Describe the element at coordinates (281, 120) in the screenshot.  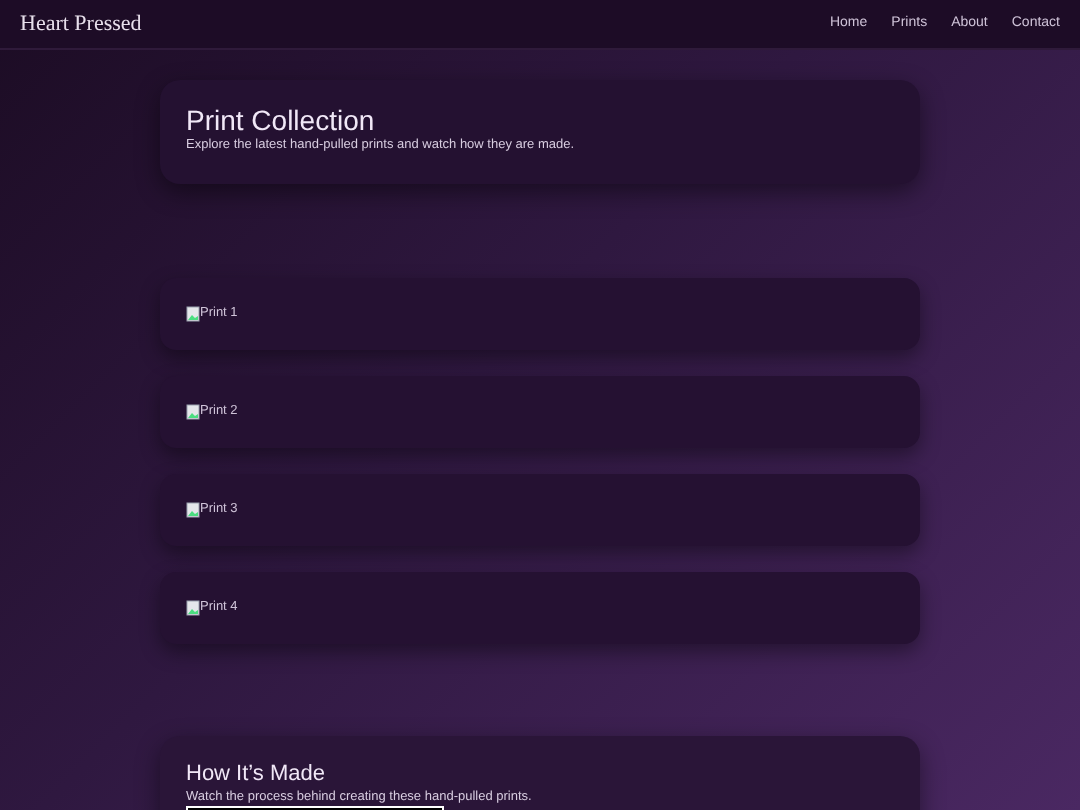
I see `hero-title: Print Collection` at that location.